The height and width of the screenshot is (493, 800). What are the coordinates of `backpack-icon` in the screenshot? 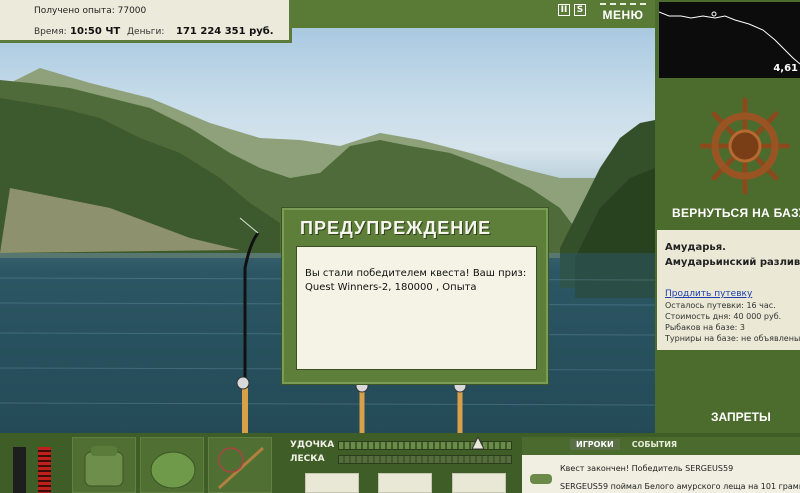 It's located at (104, 466).